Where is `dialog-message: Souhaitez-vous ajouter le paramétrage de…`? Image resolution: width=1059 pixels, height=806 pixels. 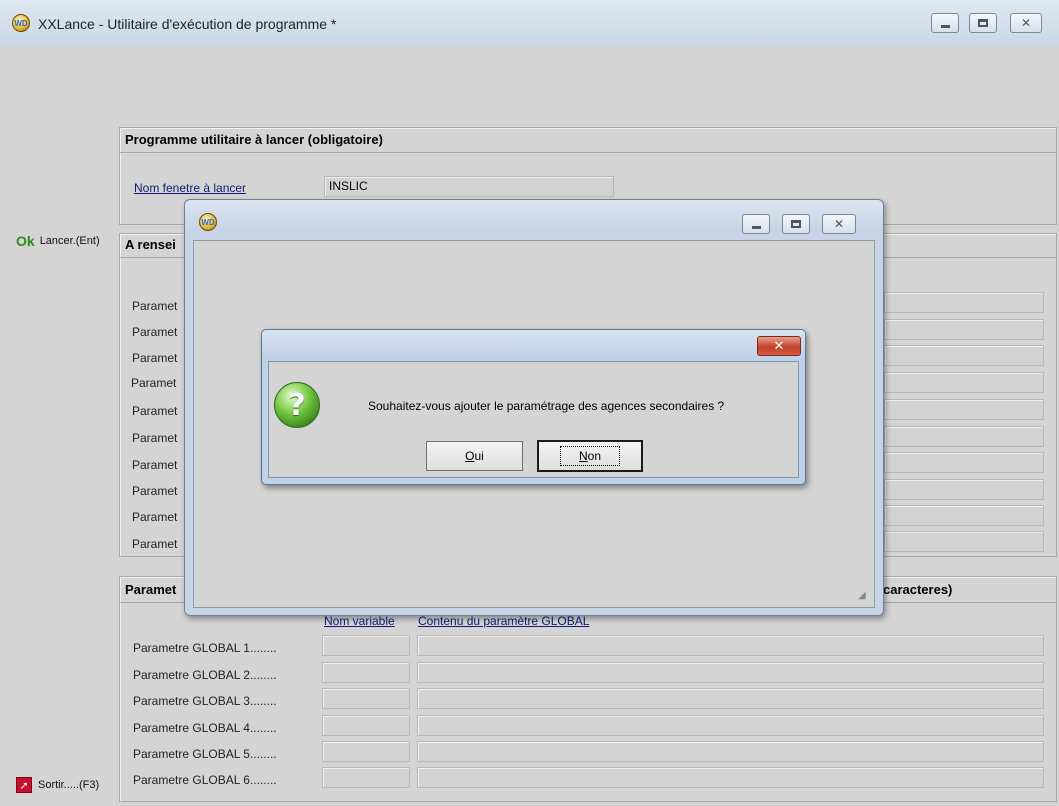 dialog-message: Souhaitez-vous ajouter le paramétrage de… is located at coordinates (546, 406).